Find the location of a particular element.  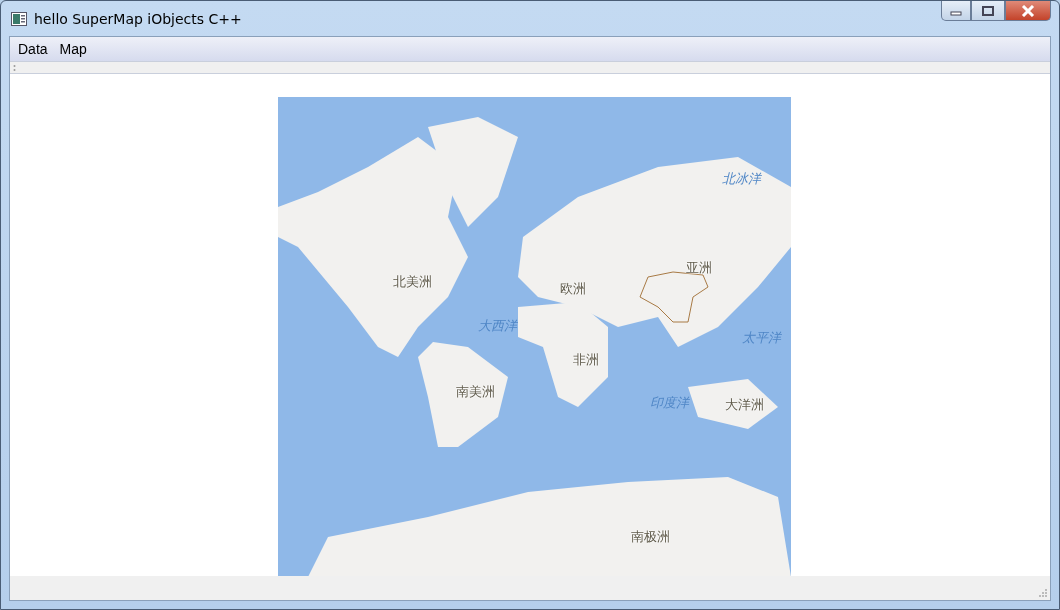

maximize-button is located at coordinates (988, 11).